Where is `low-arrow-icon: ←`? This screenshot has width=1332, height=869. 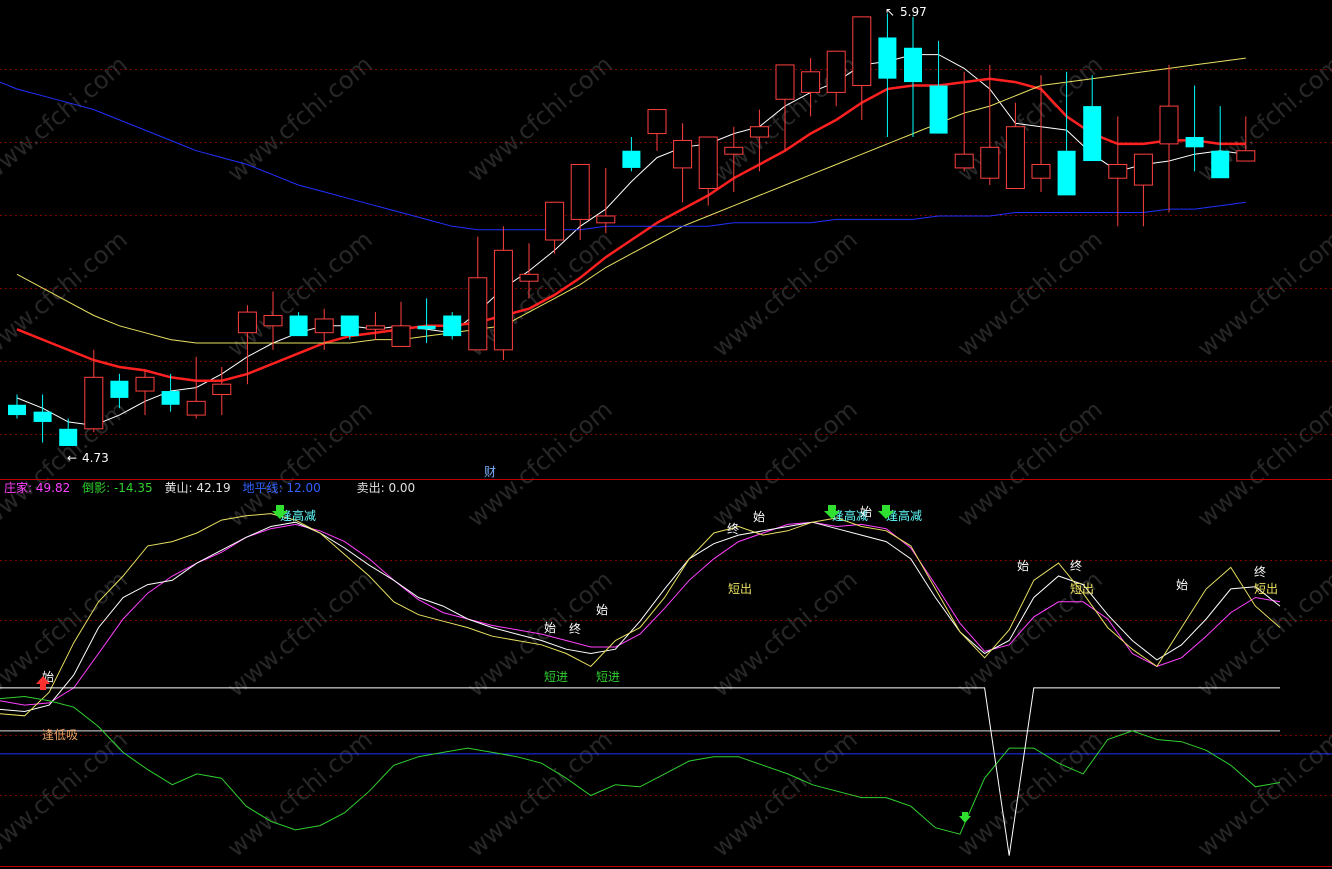 low-arrow-icon: ← is located at coordinates (72, 458).